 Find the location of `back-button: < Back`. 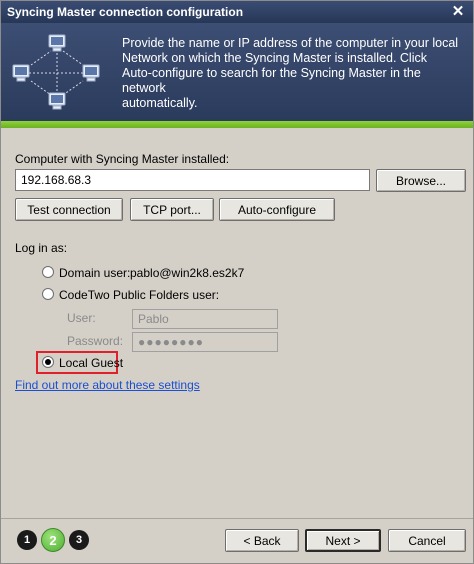

back-button: < Back is located at coordinates (262, 540).